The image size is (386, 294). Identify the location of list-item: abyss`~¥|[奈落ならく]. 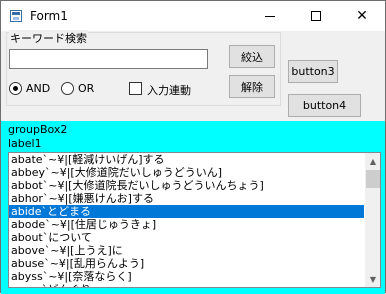
(186, 276).